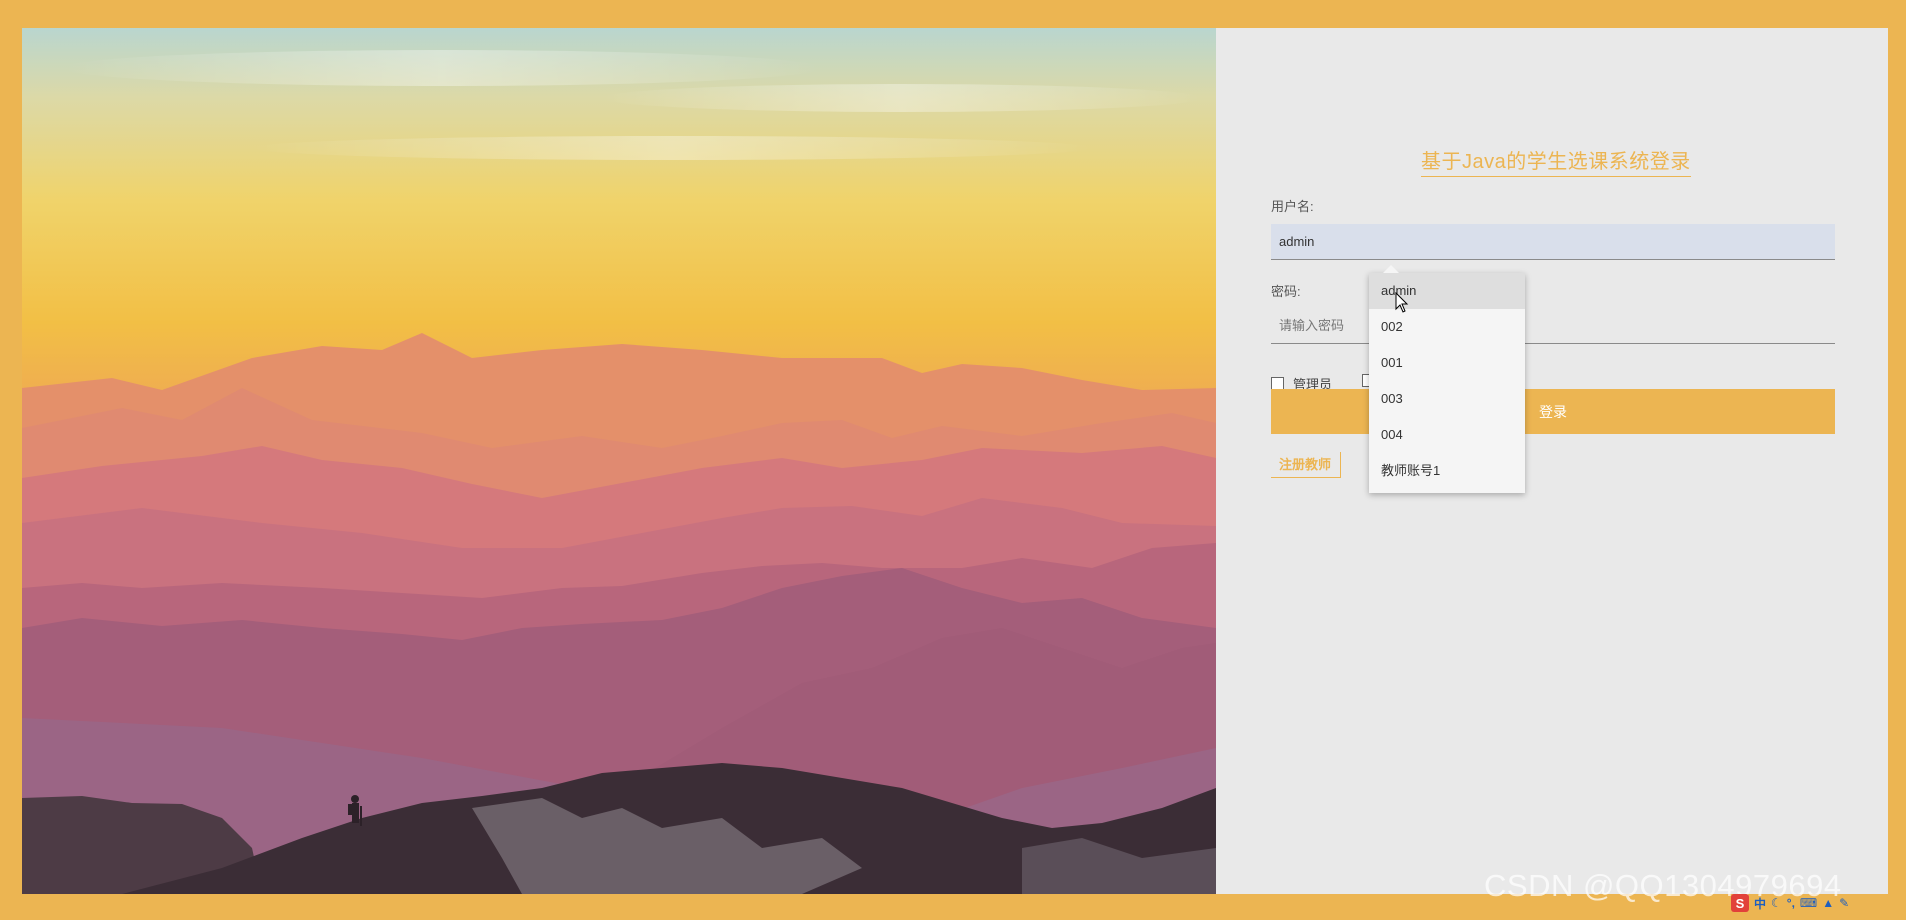 The width and height of the screenshot is (1906, 920). What do you see at coordinates (1760, 903) in the screenshot?
I see `chinese-mode-icon: 中` at bounding box center [1760, 903].